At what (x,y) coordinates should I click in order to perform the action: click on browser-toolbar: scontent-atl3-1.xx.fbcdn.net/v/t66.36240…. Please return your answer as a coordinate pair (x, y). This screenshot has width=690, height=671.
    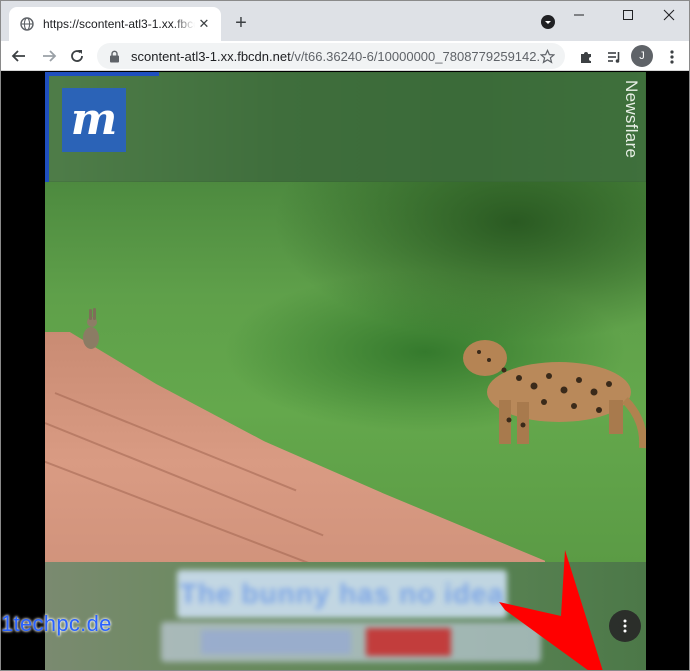
    Looking at the image, I should click on (345, 56).